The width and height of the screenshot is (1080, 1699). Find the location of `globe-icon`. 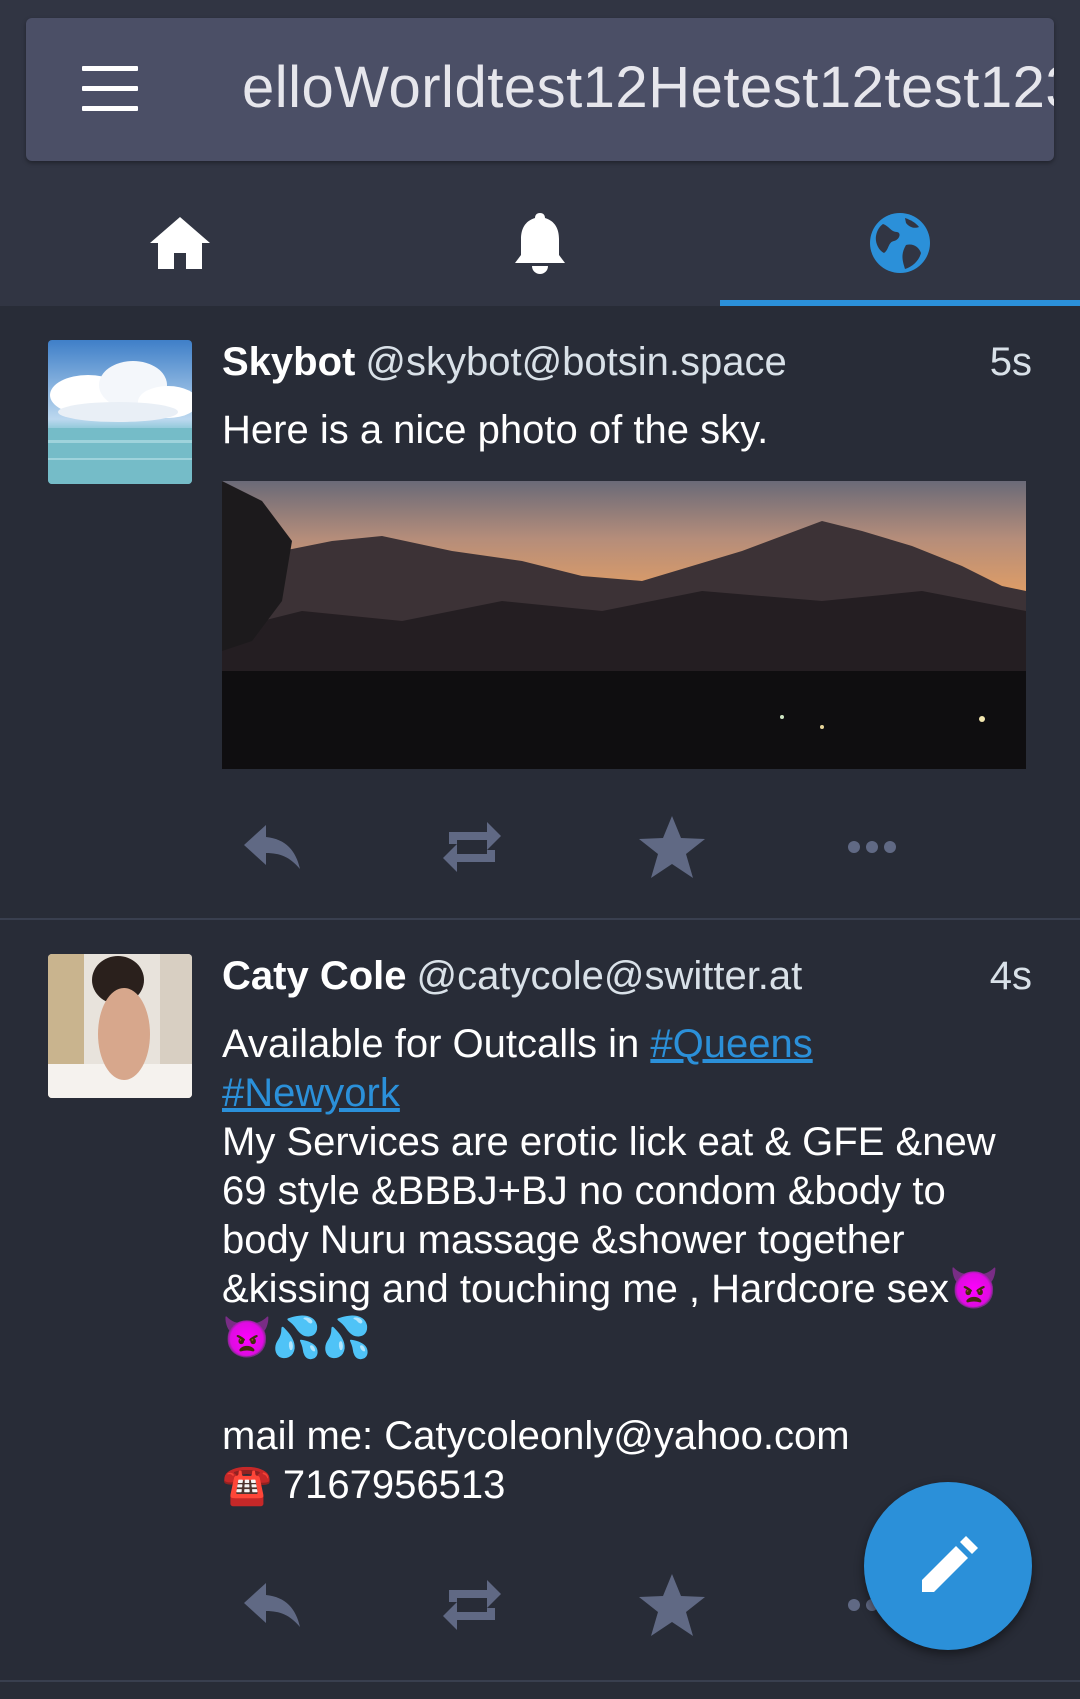

globe-icon is located at coordinates (900, 243).